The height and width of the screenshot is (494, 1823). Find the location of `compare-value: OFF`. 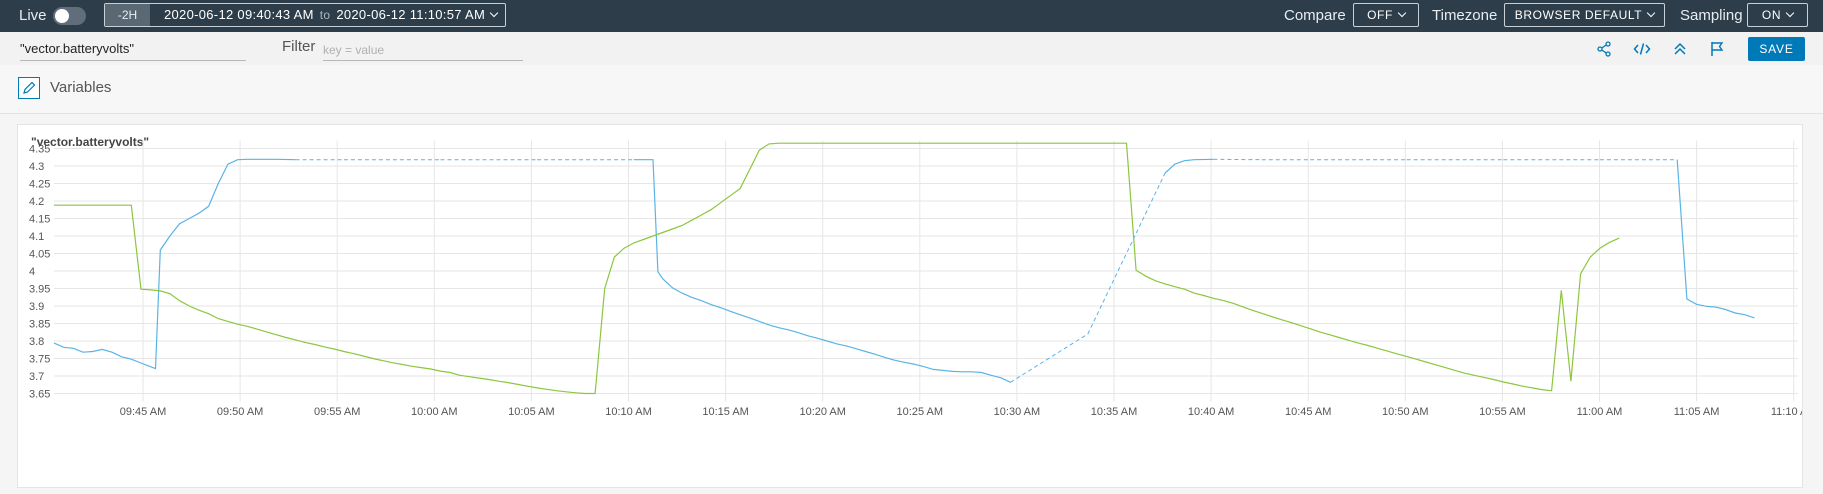

compare-value: OFF is located at coordinates (1380, 15).